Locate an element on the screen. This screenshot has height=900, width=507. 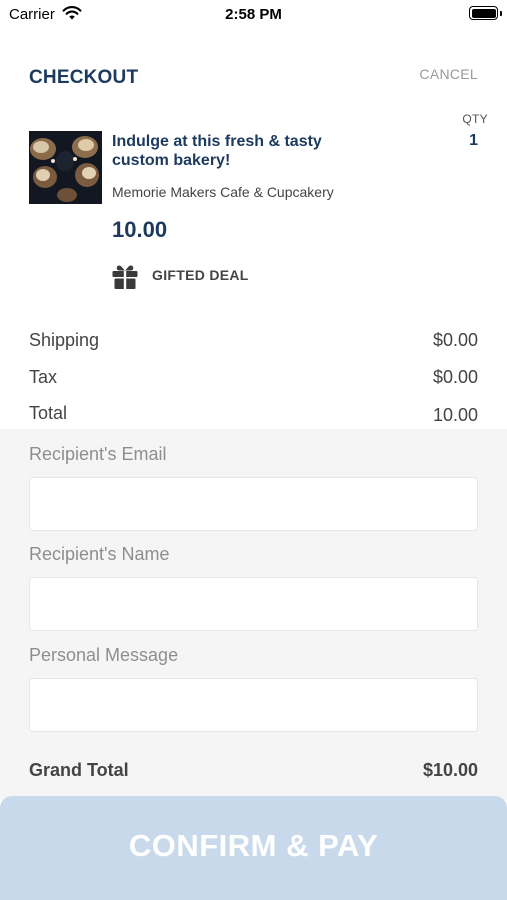
deal-price: 10.00 is located at coordinates (140, 229).